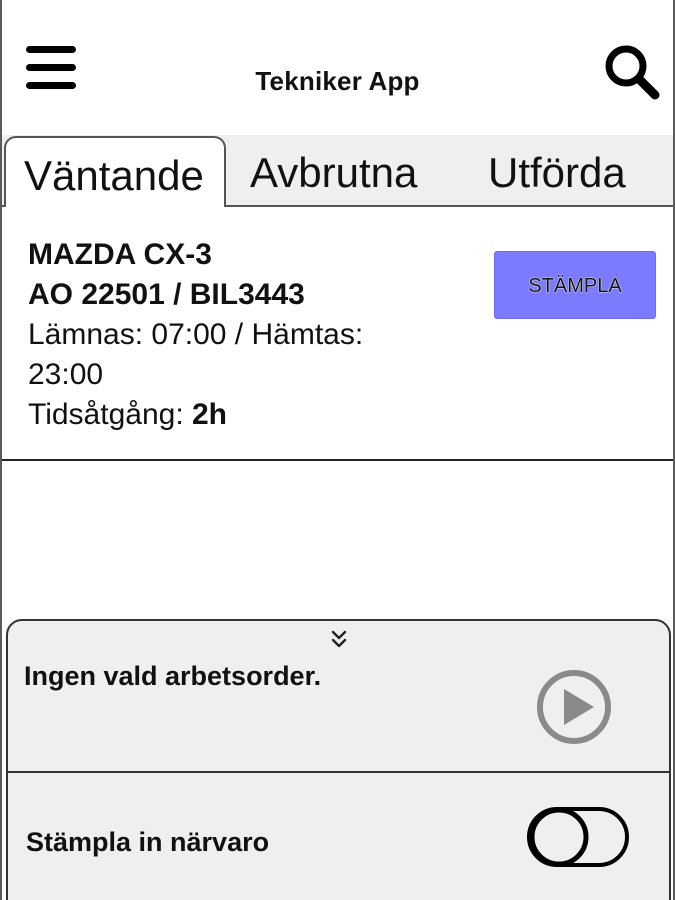  What do you see at coordinates (66, 374) in the screenshot?
I see `pickup-time-continued: 23:00` at bounding box center [66, 374].